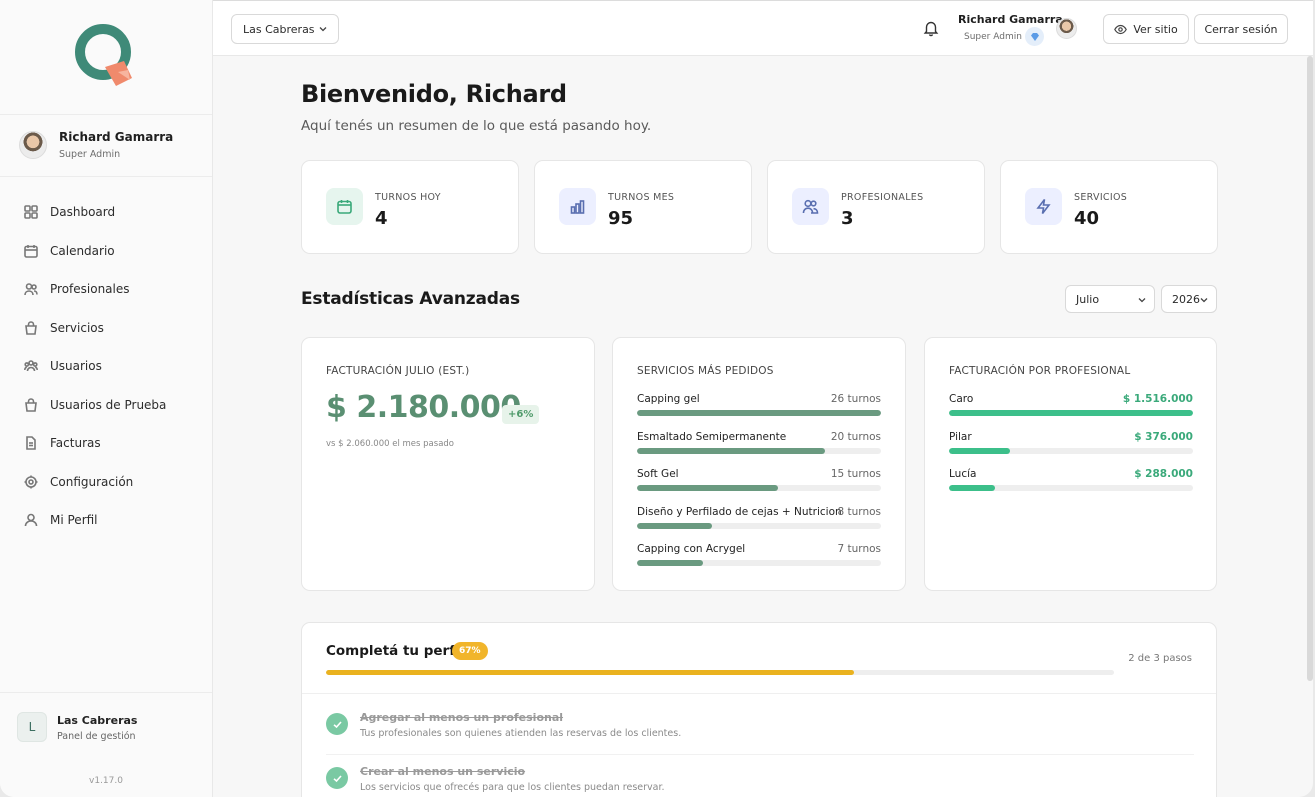 This screenshot has height=797, width=1315. Describe the element at coordinates (739, 511) in the screenshot. I see `bar-label: Diseño y Perfilado de cejas + Nutricion` at that location.